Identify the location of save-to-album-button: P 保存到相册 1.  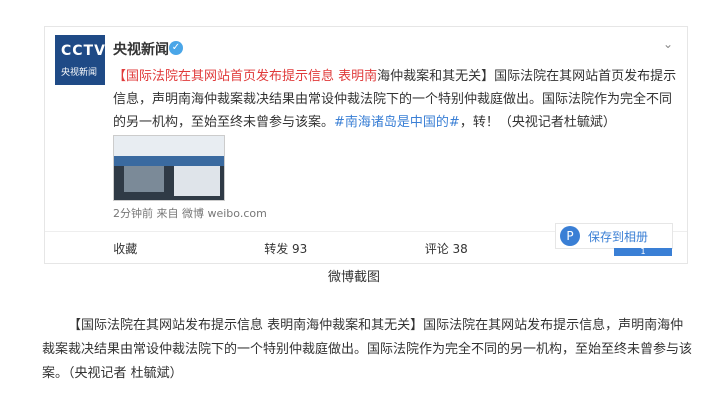
(614, 239).